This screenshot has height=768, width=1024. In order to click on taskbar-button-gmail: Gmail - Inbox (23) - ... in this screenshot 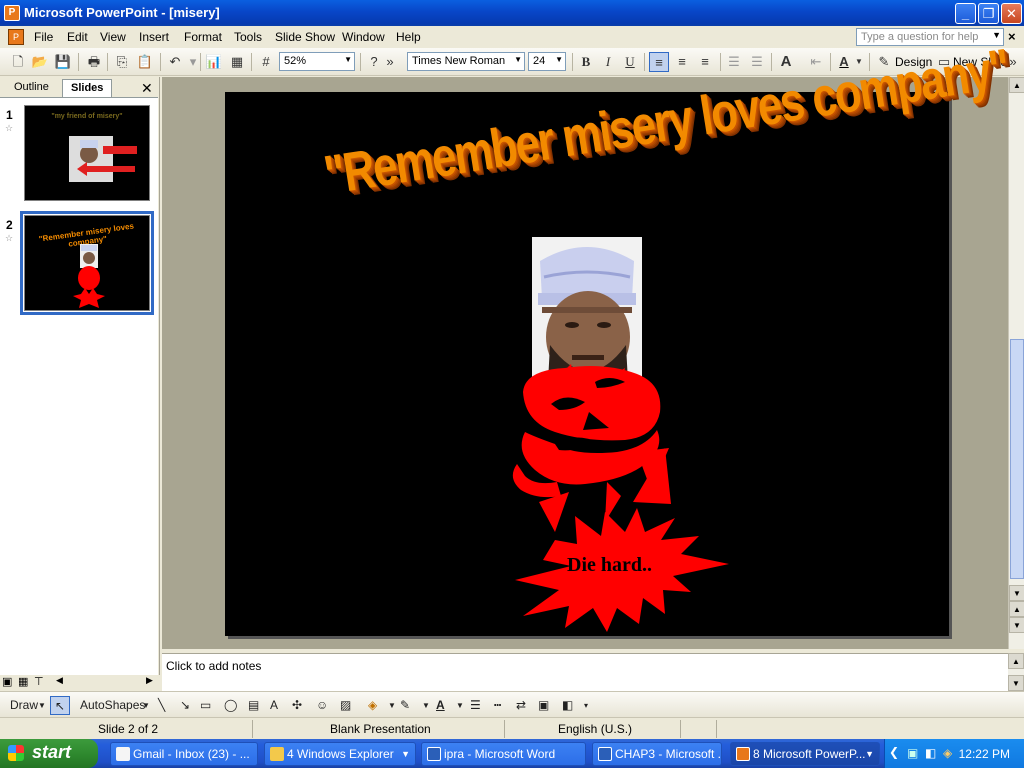, I will do `click(184, 754)`.